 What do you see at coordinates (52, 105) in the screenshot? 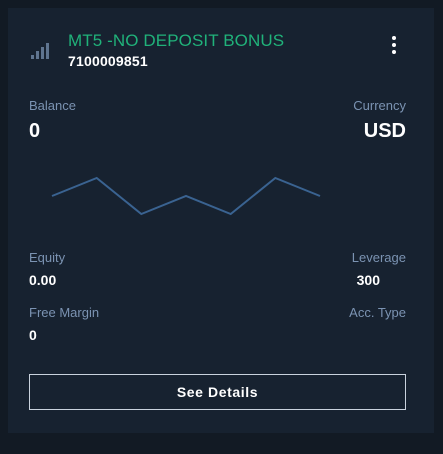
I see `balance-label: Balance` at bounding box center [52, 105].